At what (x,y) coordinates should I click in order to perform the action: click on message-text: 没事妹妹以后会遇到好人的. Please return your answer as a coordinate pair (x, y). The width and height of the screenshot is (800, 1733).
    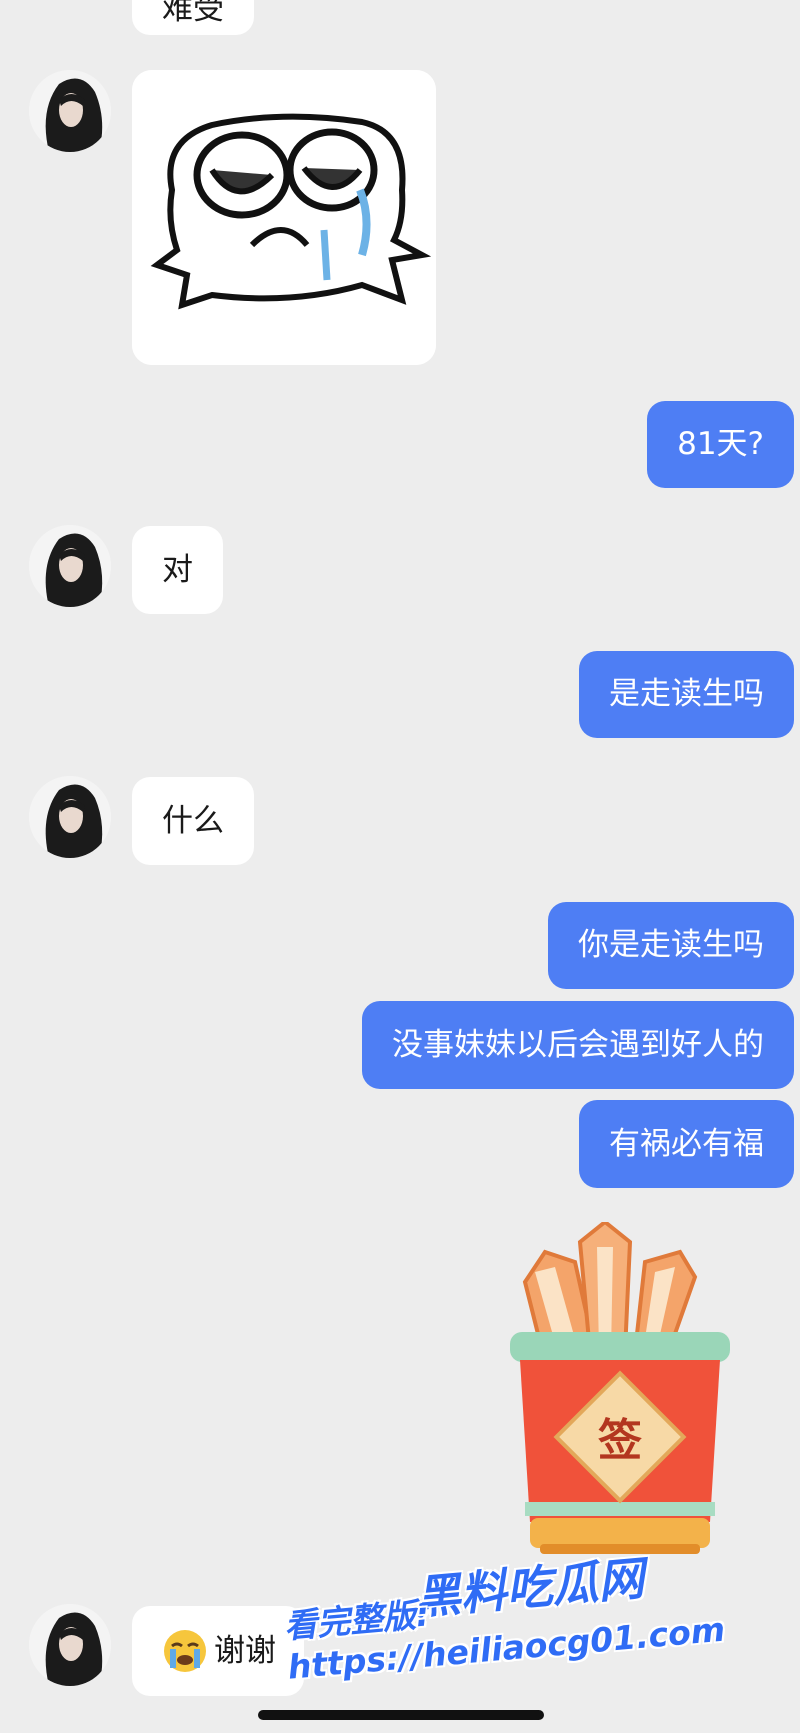
    Looking at the image, I should click on (578, 1044).